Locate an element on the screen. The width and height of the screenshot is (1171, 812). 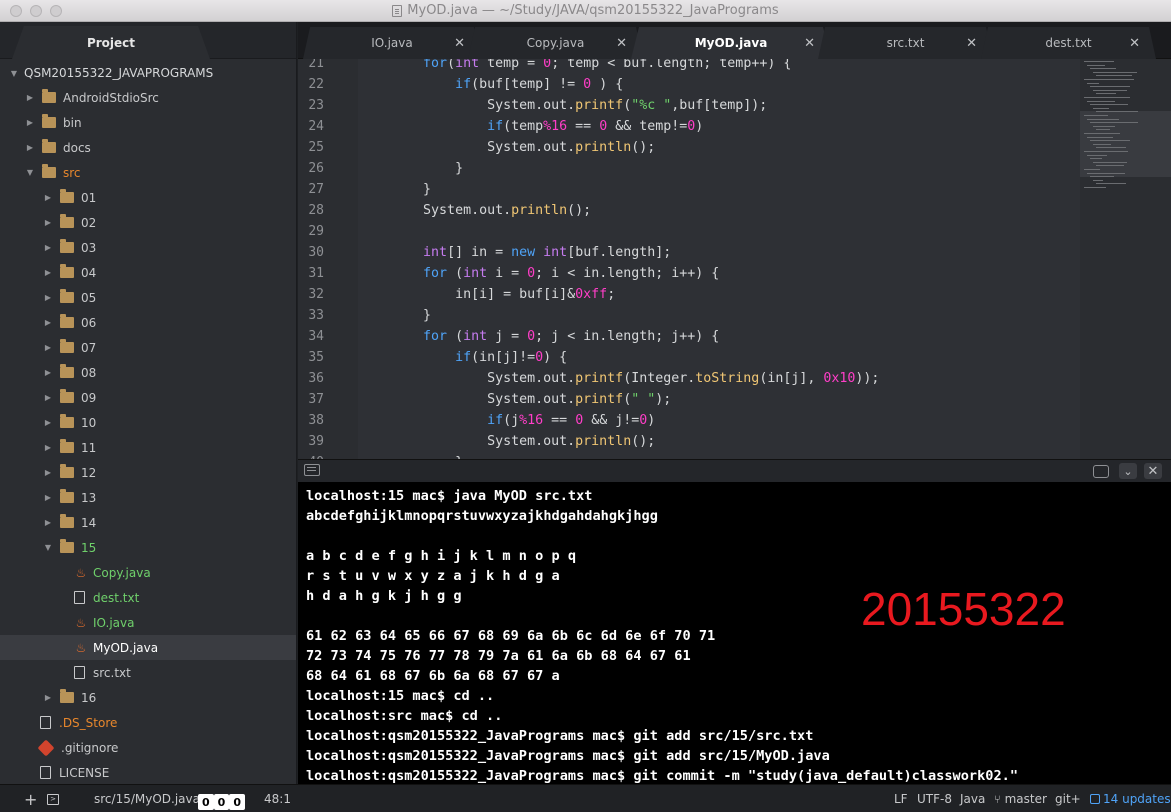
code-text: if(j%16 == 0 && j!=0) is located at coordinates (571, 420).